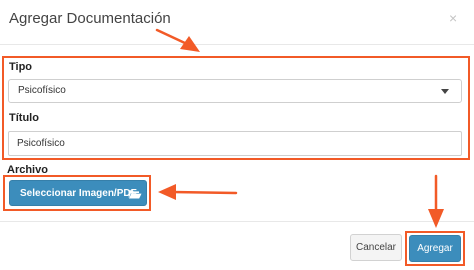 The height and width of the screenshot is (270, 474). I want to click on close-icon: ×, so click(453, 18).